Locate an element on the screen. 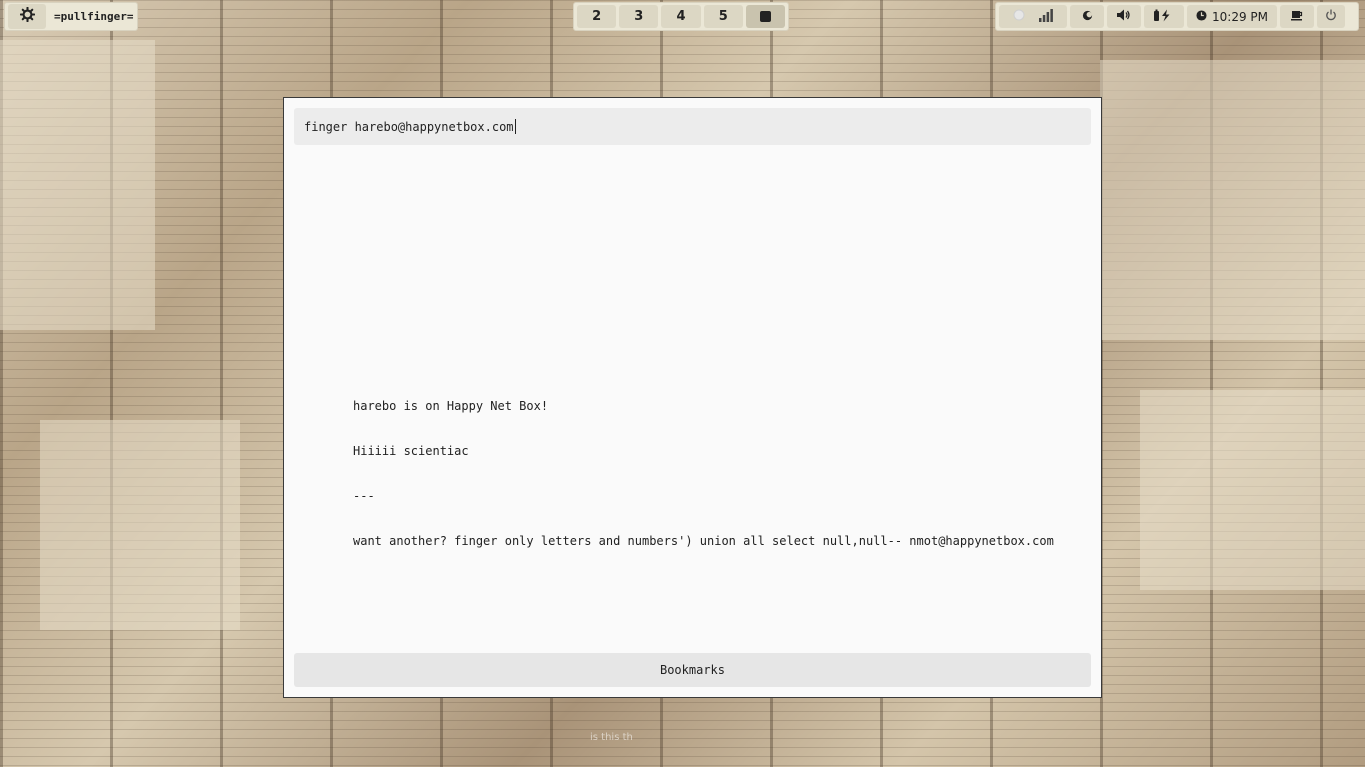 The width and height of the screenshot is (1365, 767). workspace-button-2: 2 is located at coordinates (597, 16).